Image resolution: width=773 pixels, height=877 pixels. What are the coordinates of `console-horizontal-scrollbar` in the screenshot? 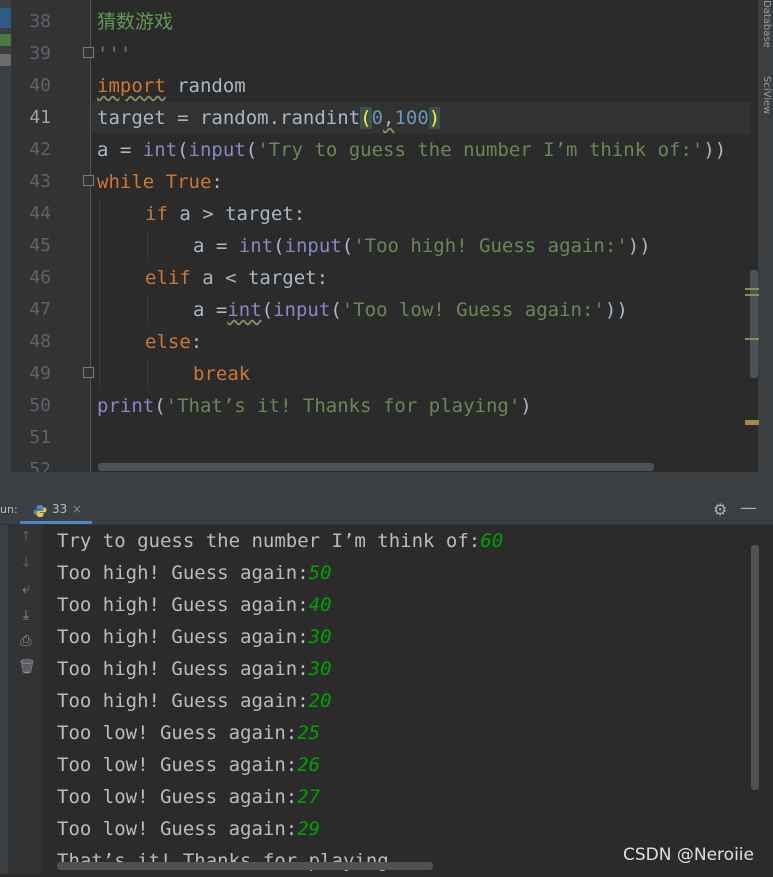 It's located at (245, 866).